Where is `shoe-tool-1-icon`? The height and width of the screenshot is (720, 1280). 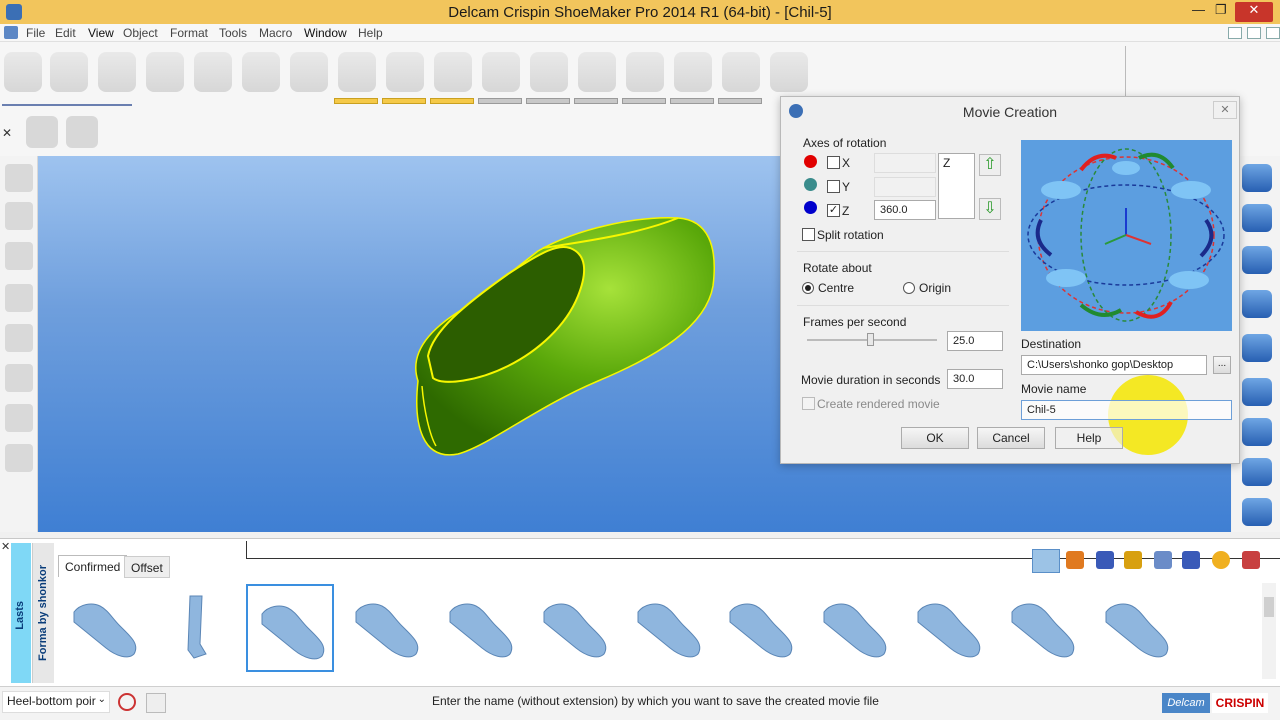
shoe-tool-1-icon is located at coordinates (309, 72).